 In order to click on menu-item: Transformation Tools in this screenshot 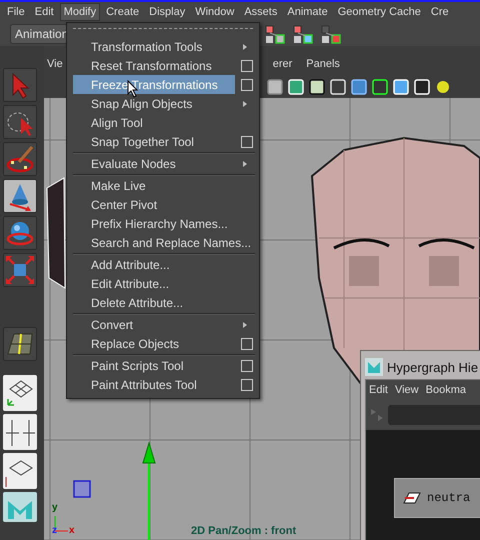, I will do `click(166, 46)`.